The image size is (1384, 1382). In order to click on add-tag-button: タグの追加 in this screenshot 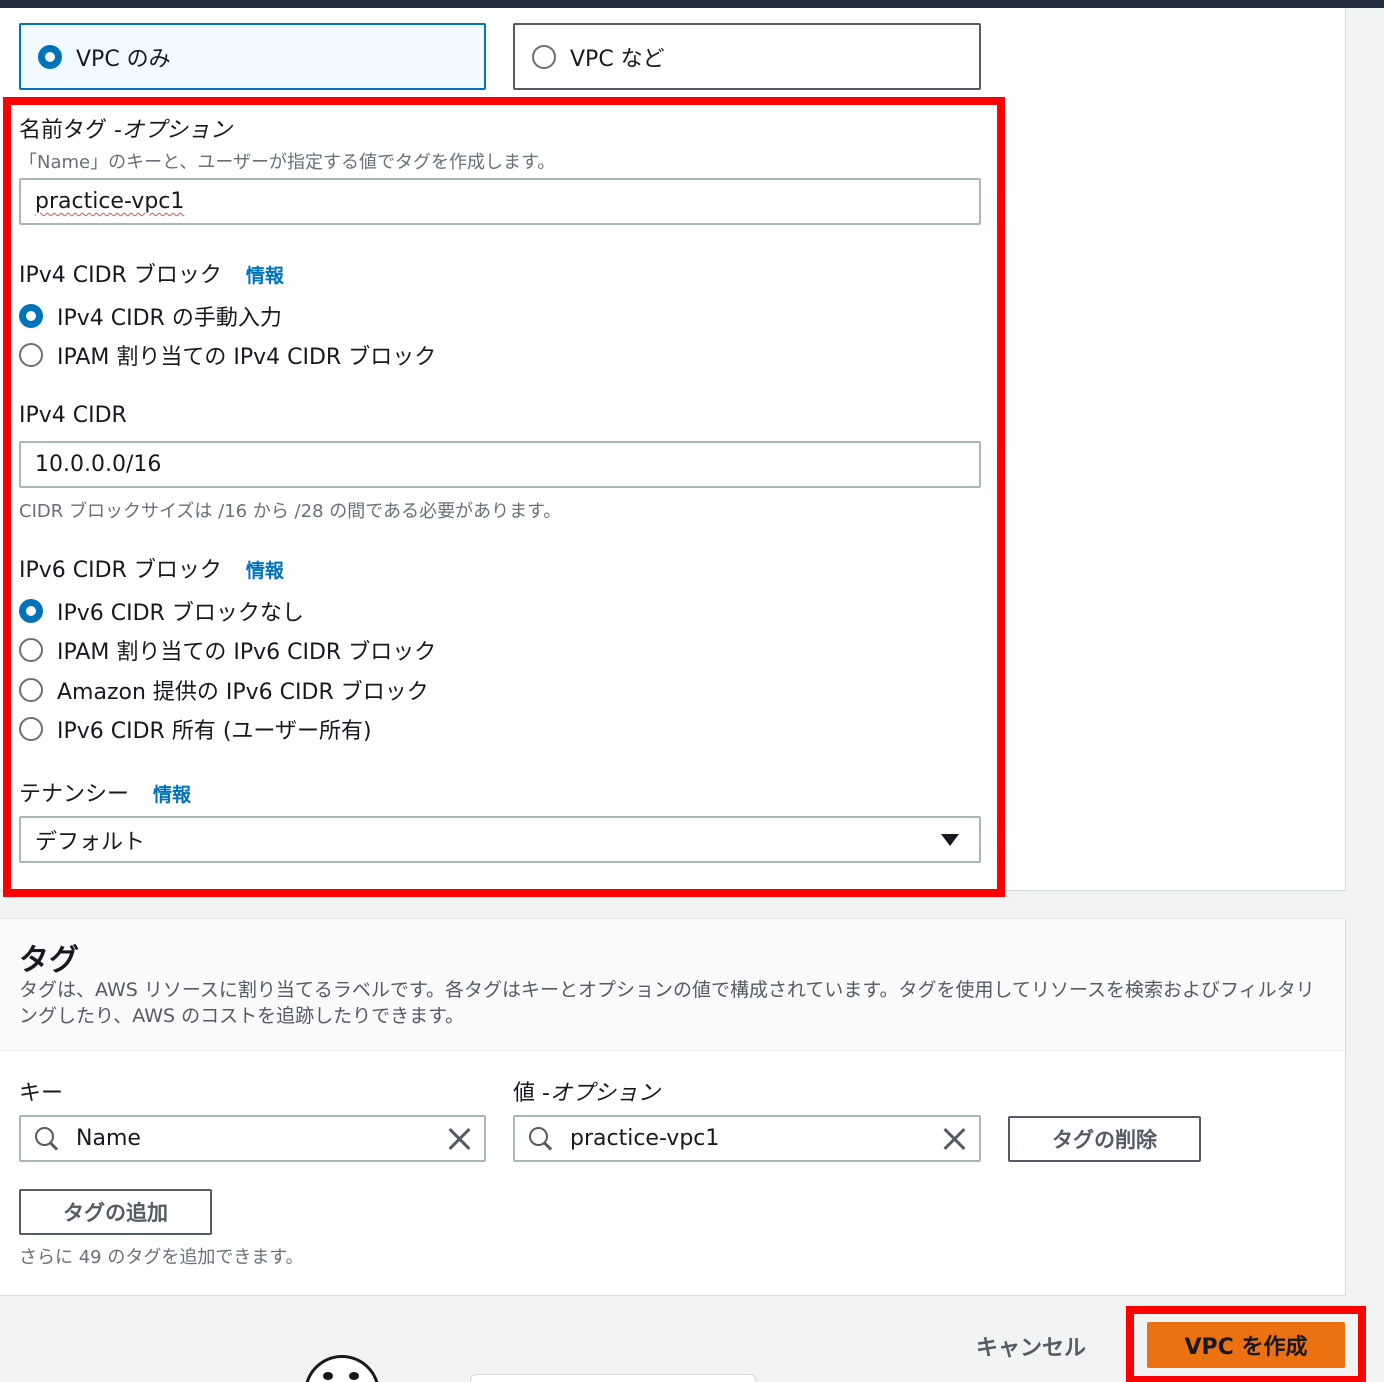, I will do `click(115, 1212)`.